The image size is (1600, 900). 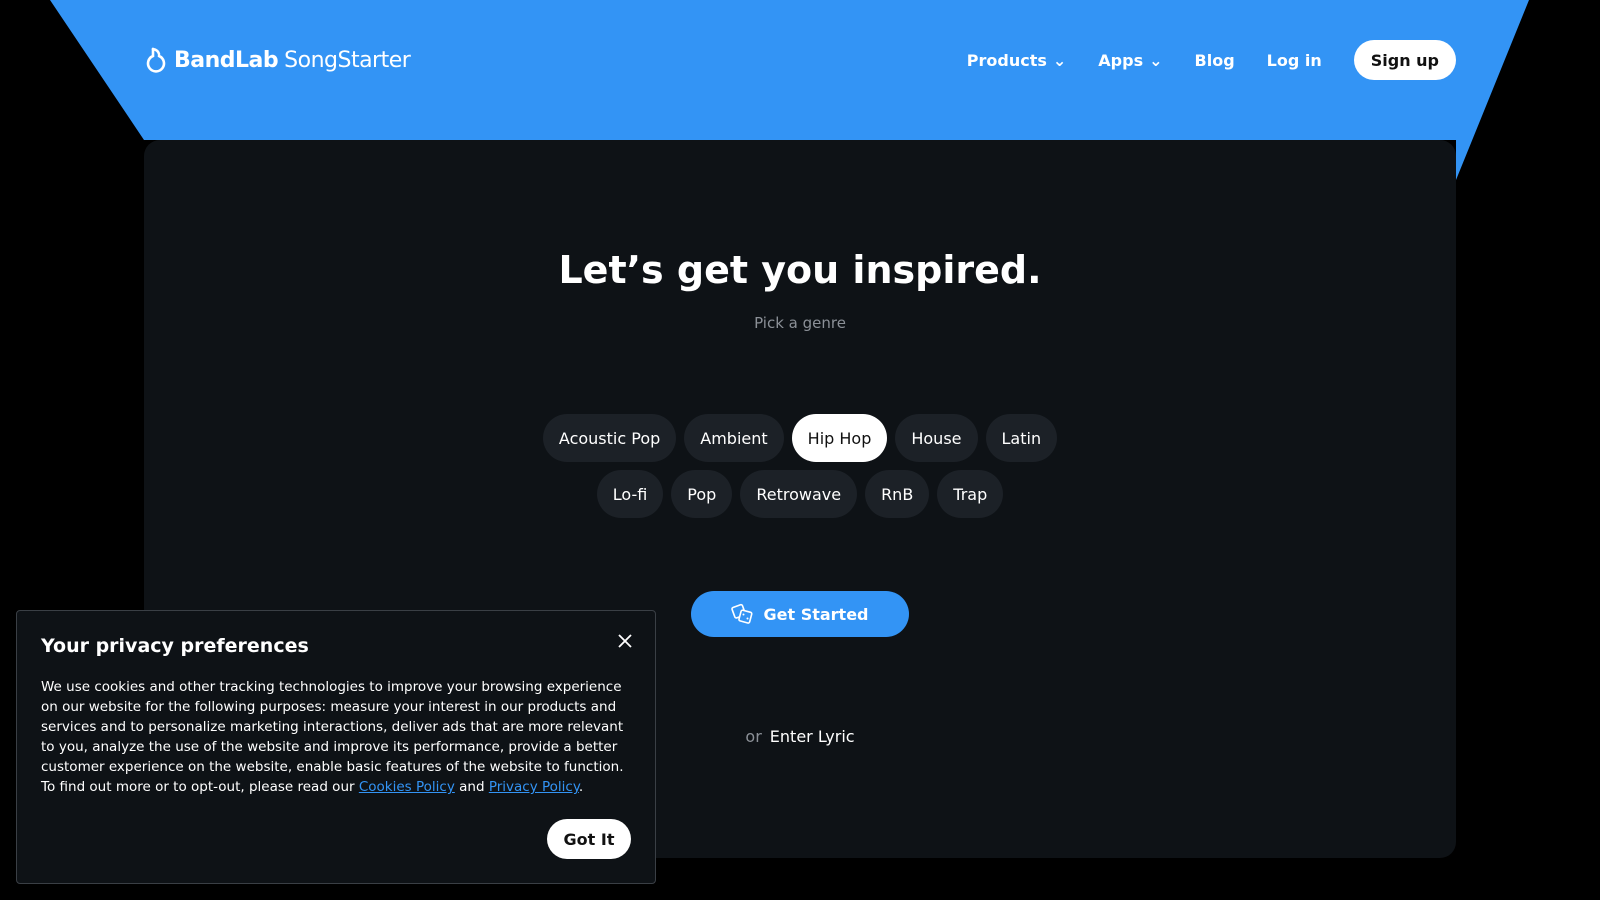 I want to click on genre-chip: Latin, so click(x=1021, y=438).